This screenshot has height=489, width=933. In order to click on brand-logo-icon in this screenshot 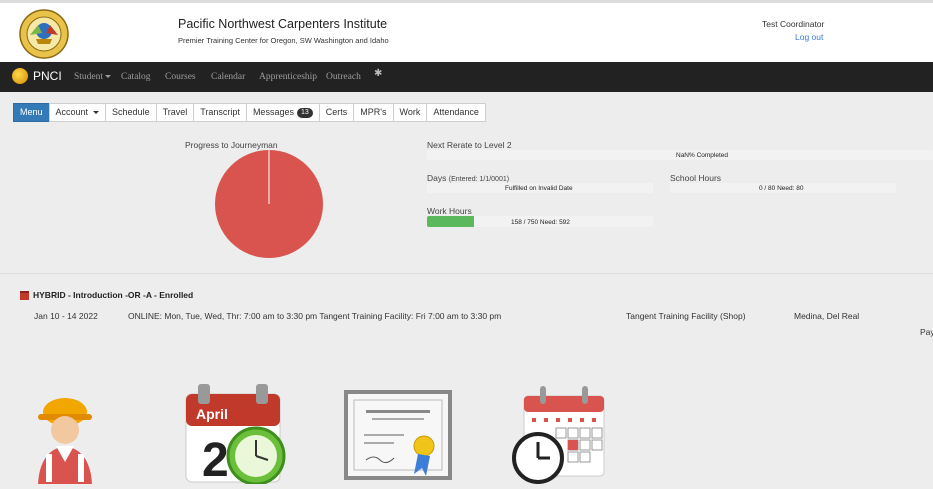, I will do `click(20, 76)`.